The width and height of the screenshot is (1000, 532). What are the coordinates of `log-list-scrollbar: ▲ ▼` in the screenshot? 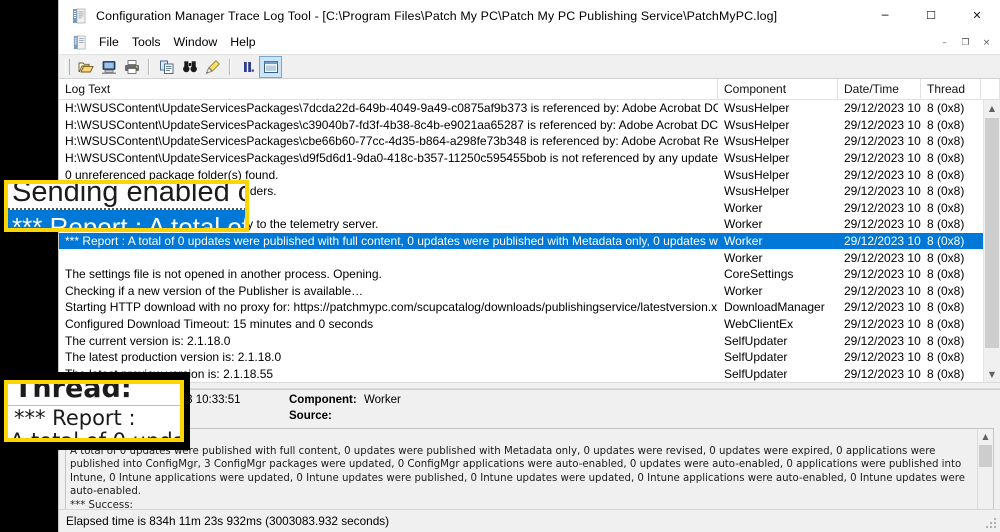 It's located at (991, 241).